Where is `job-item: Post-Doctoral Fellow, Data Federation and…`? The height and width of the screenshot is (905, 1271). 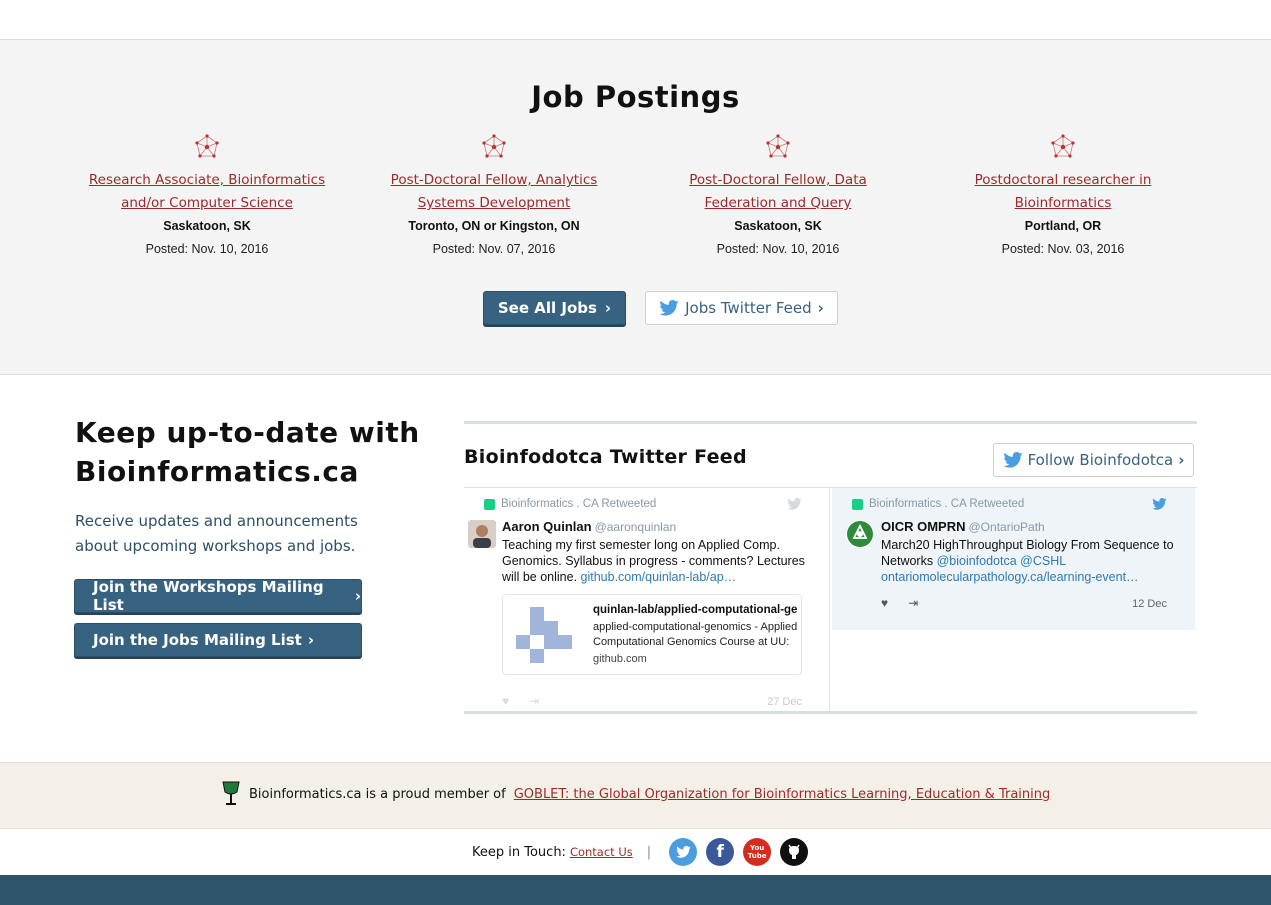 job-item: Post-Doctoral Fellow, Data Federation and… is located at coordinates (778, 197).